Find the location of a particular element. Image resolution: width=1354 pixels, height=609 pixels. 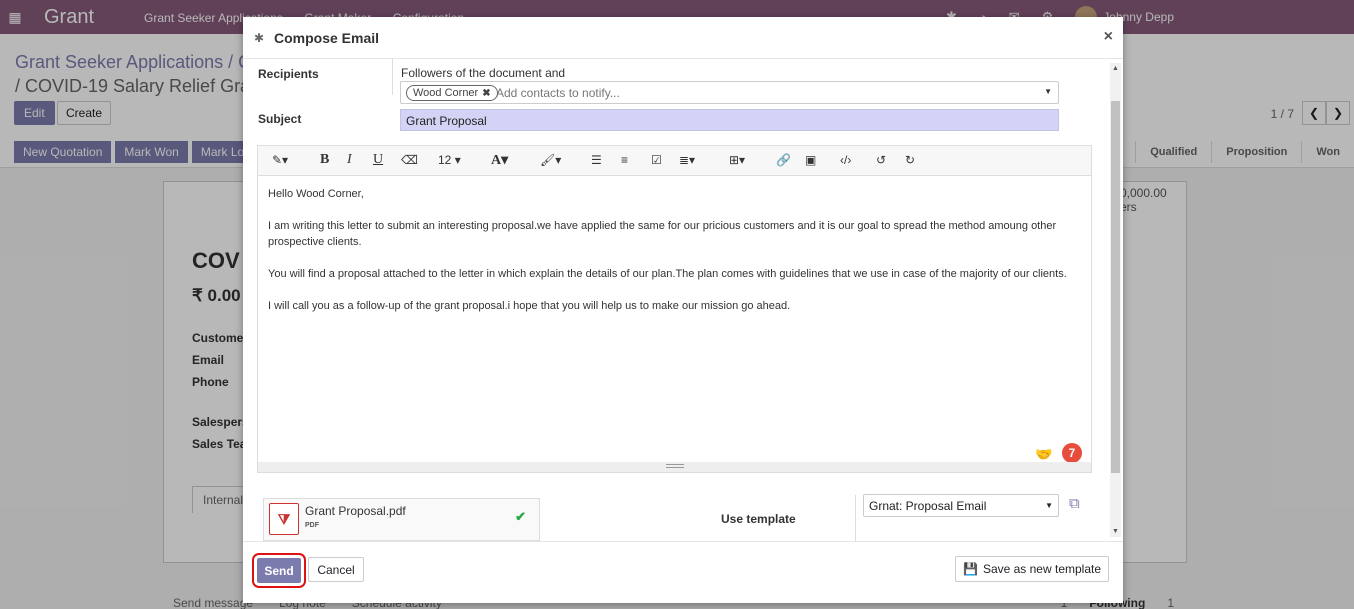

followers-text: Followers of the document and is located at coordinates (483, 73).